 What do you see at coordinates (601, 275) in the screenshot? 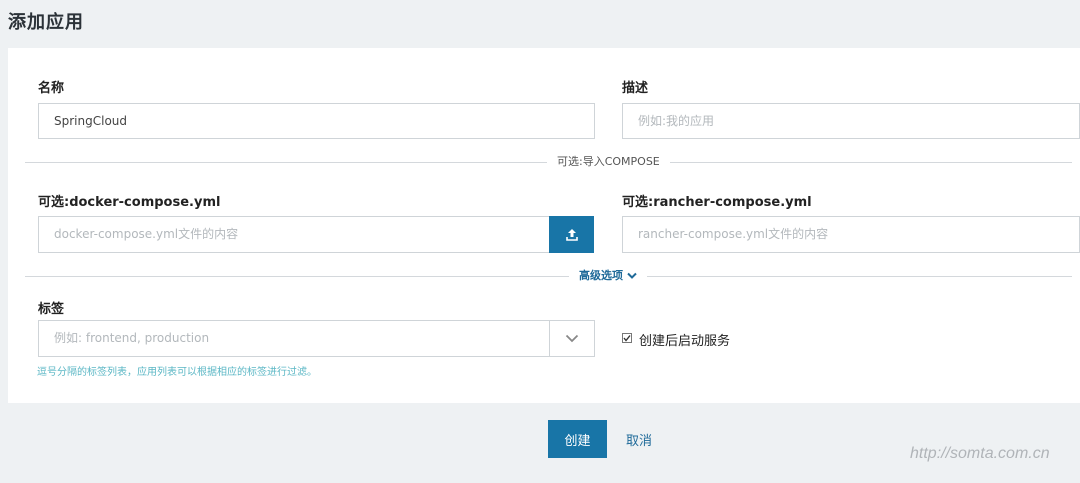
I see `advanced-options-label: 高级选项` at bounding box center [601, 275].